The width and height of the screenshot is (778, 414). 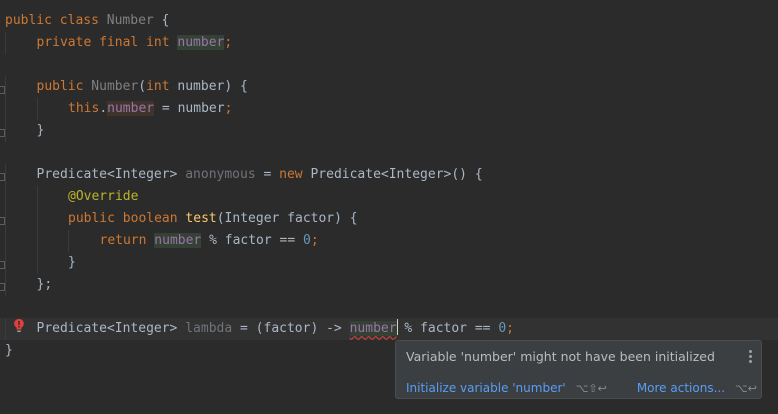 I want to click on code-line-6: }, so click(x=24, y=131).